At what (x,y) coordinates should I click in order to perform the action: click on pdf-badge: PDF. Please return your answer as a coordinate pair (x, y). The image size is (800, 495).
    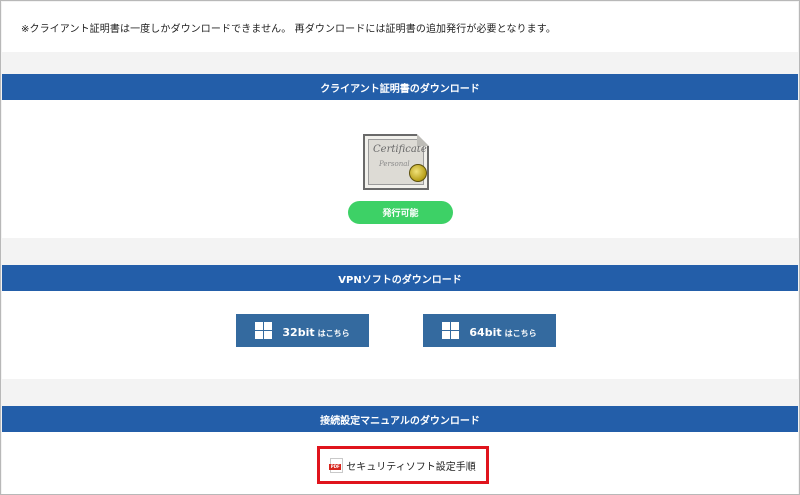
    Looking at the image, I should click on (335, 466).